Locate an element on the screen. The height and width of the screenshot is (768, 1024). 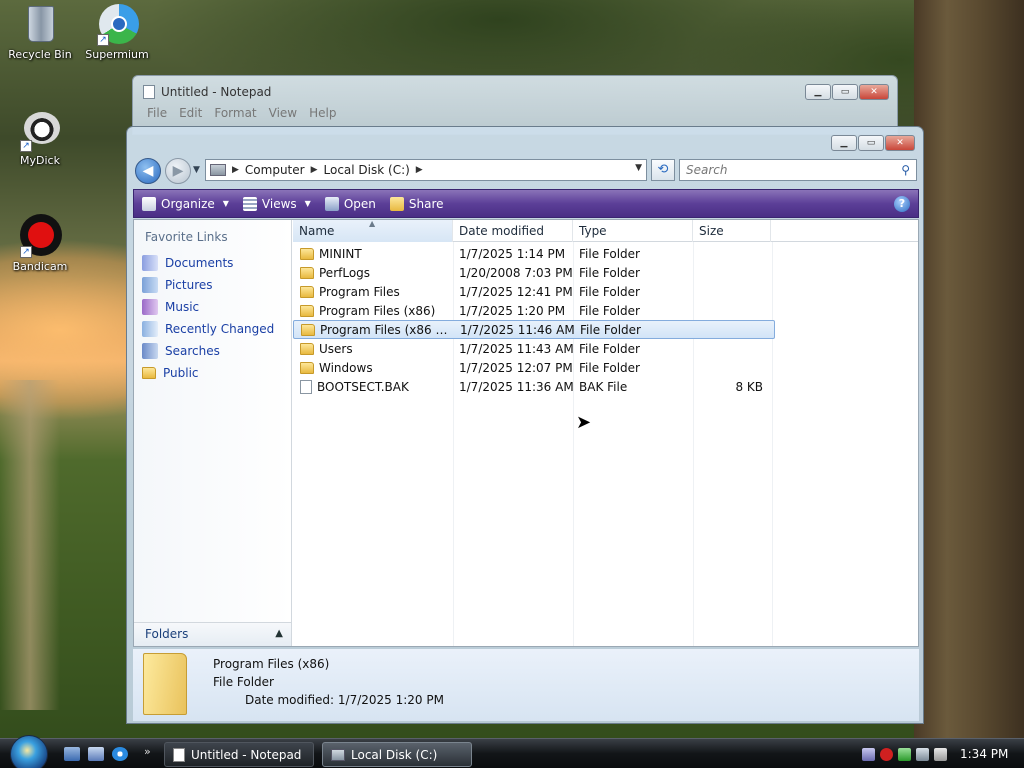
volume-icon is located at coordinates (940, 754).